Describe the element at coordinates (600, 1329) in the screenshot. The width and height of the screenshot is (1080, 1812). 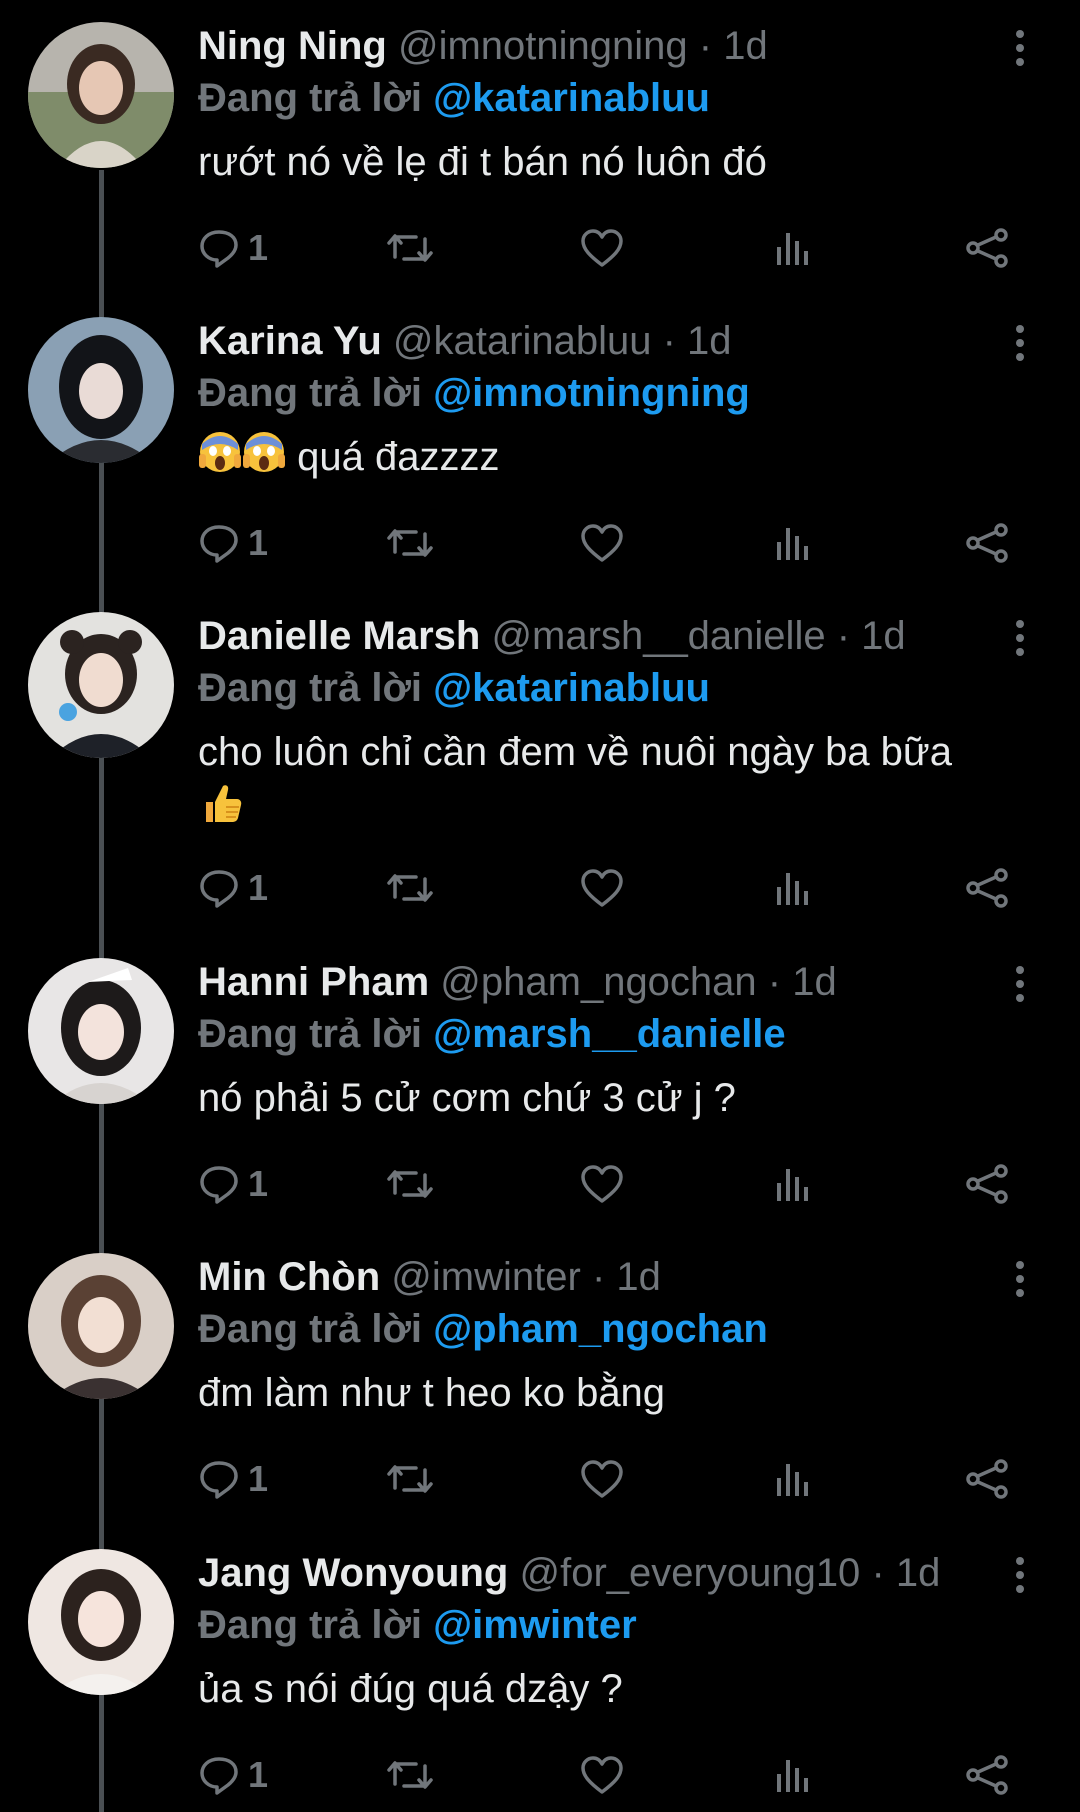
I see `reply-to-mention: @pham_ngochan` at that location.